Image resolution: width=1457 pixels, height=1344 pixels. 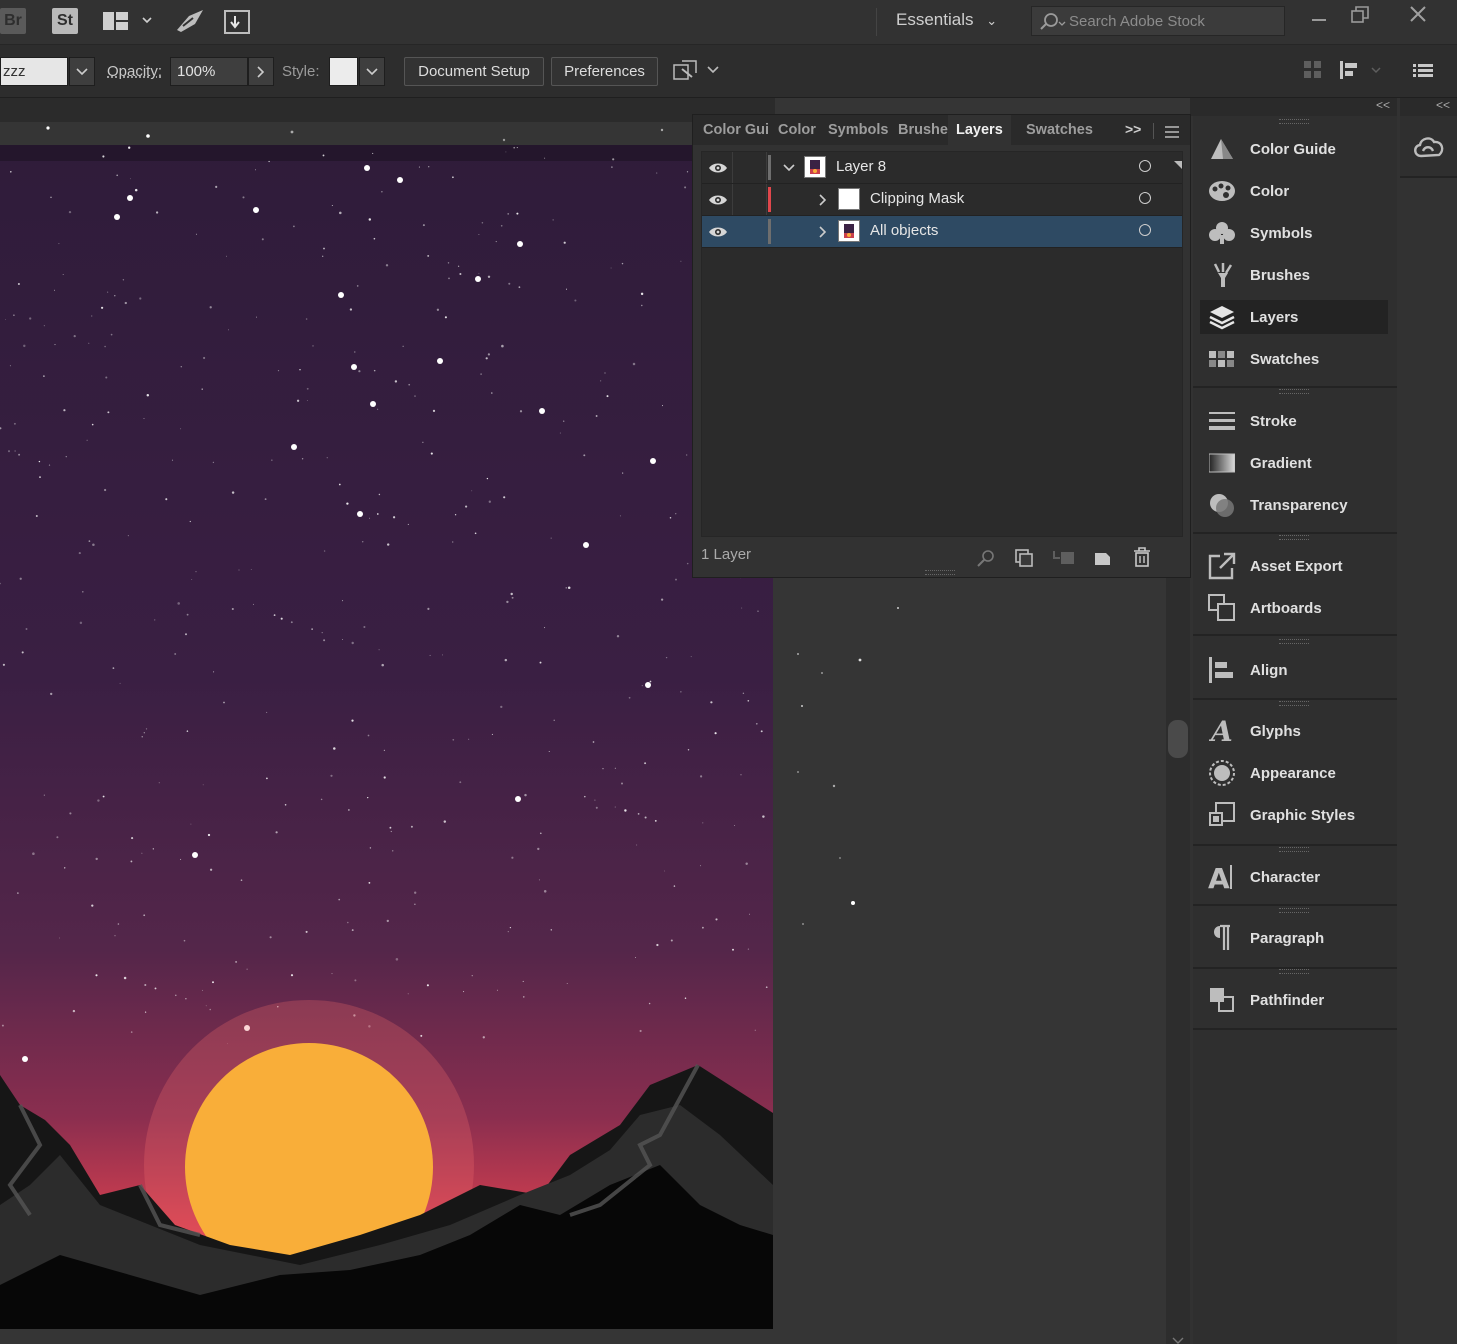 I want to click on layer-name: Clipping Mask, so click(x=917, y=198).